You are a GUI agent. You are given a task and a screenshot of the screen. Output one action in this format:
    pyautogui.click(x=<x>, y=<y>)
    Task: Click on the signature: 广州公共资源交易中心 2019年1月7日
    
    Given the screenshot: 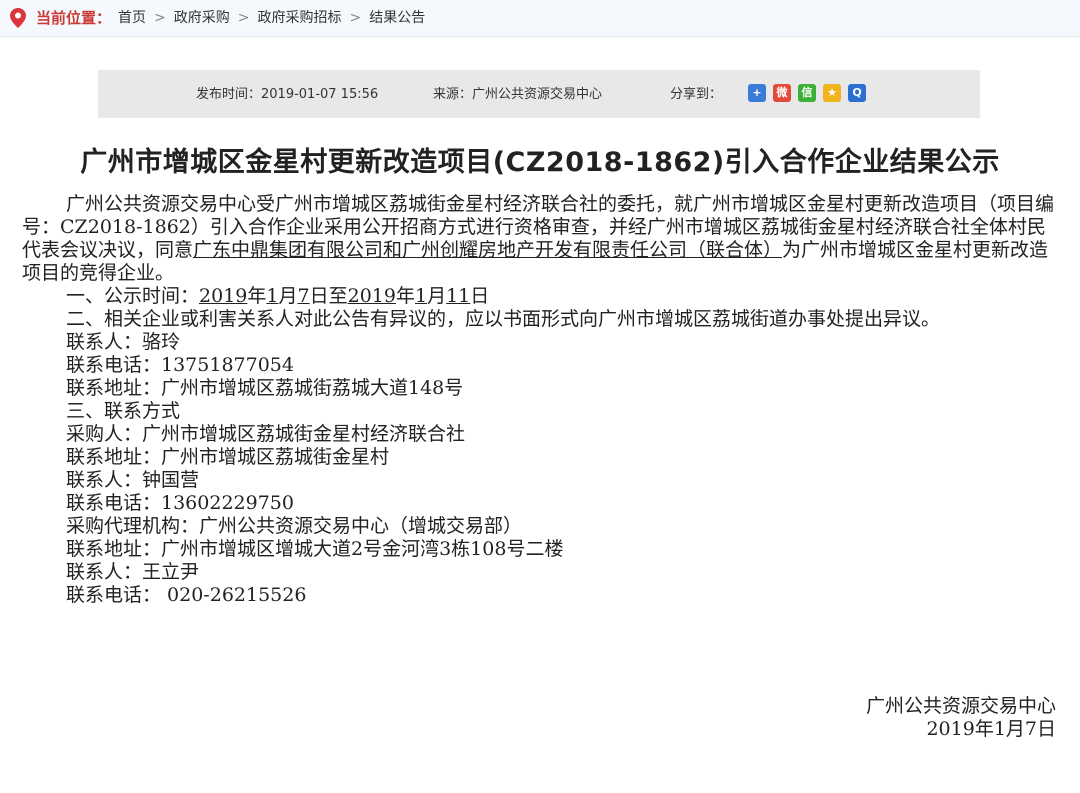 What is the action you would take?
    pyautogui.click(x=961, y=718)
    